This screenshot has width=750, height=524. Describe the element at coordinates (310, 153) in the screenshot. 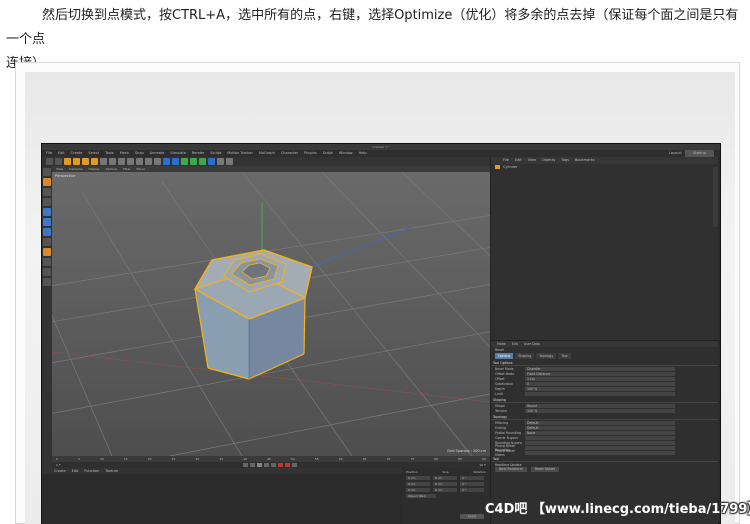

I see `menu-plugins: Plugins` at that location.